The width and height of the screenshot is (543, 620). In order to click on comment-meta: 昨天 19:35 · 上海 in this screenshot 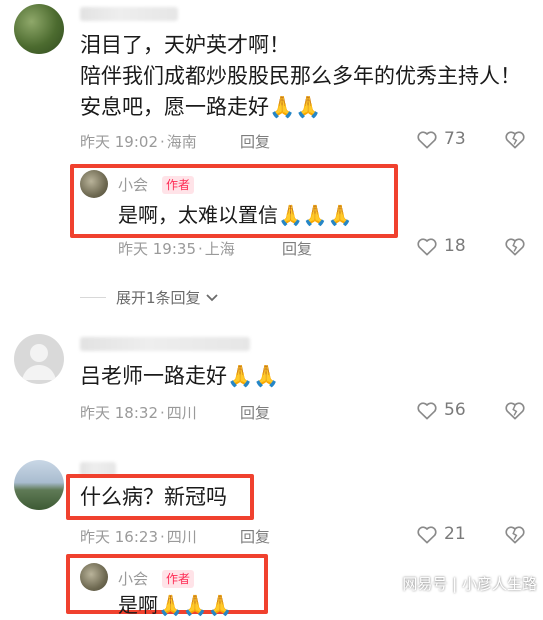, I will do `click(176, 249)`.